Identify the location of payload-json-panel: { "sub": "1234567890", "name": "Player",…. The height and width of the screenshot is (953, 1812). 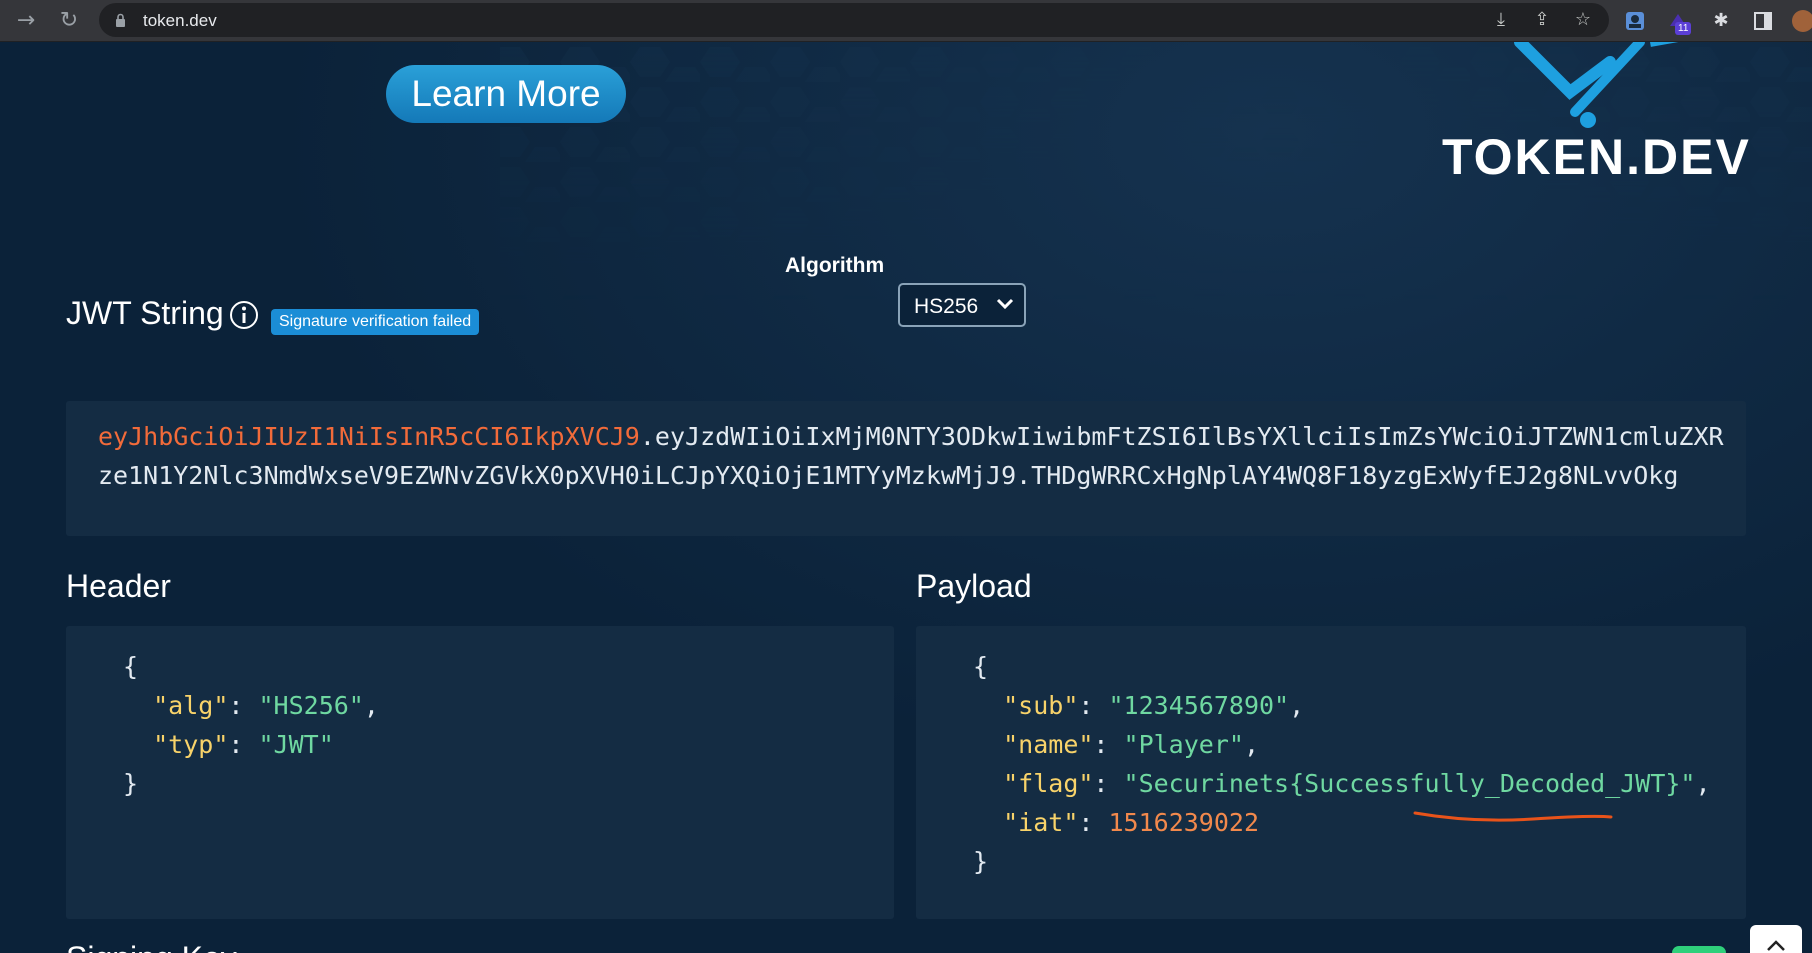
(1331, 772).